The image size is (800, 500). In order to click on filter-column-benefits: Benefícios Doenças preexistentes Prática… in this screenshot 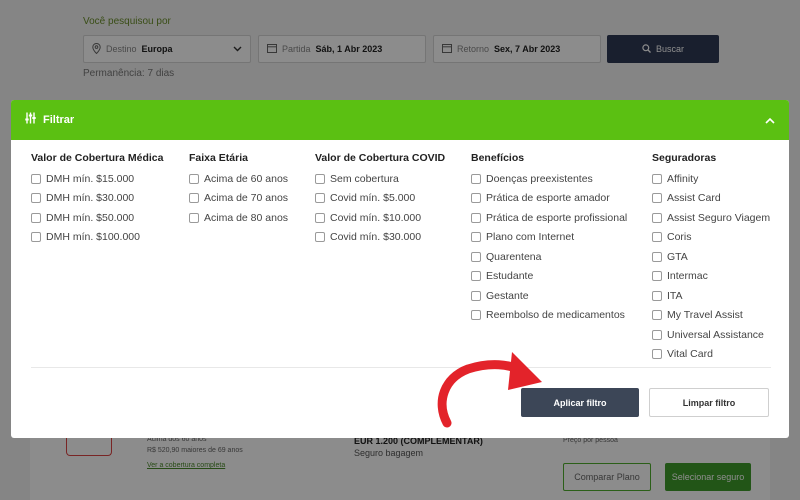, I will do `click(549, 237)`.